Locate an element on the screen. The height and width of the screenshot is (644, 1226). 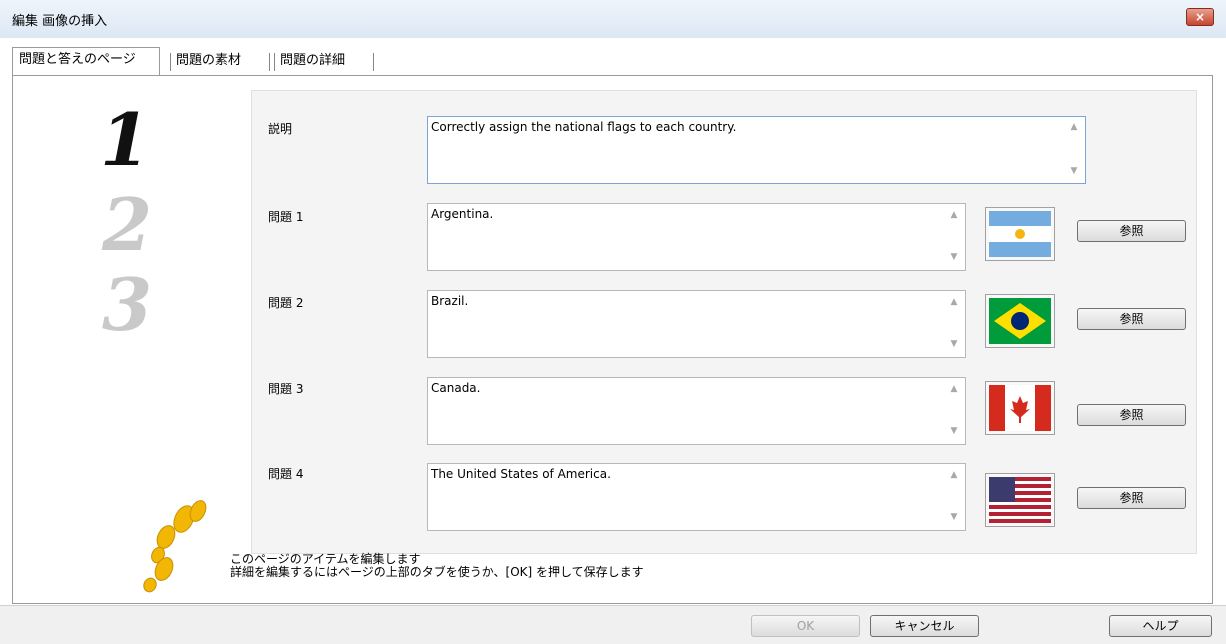
browse-button-2: 参照 is located at coordinates (1131, 319).